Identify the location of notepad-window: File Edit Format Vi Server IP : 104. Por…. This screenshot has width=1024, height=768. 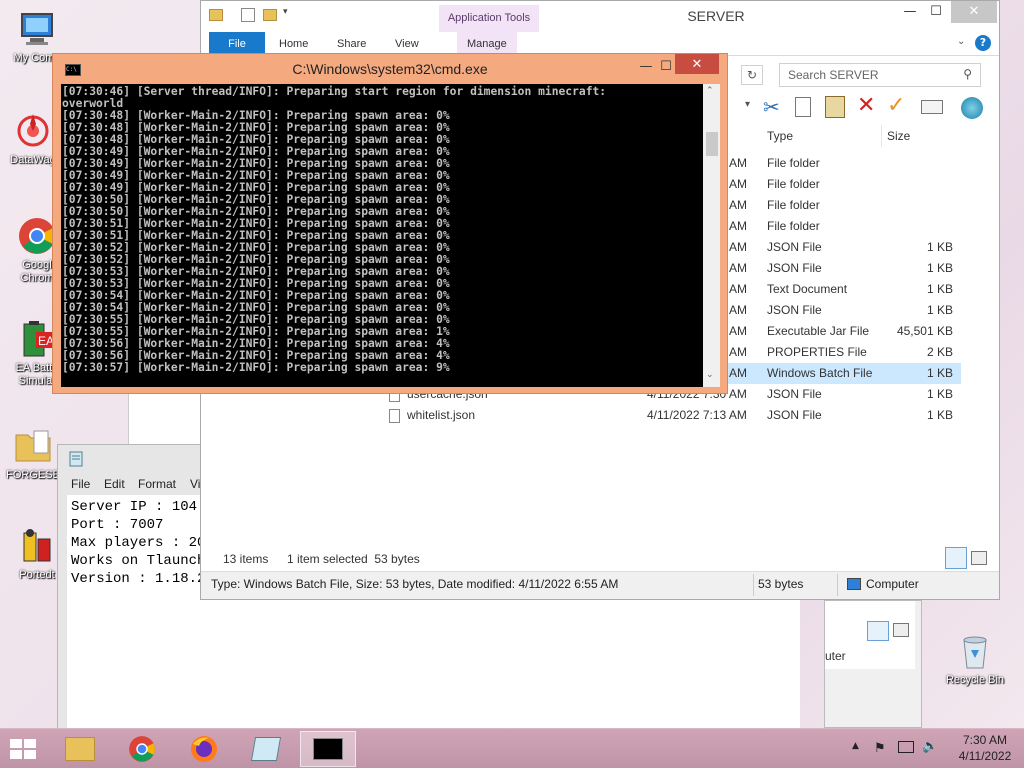
(142, 589).